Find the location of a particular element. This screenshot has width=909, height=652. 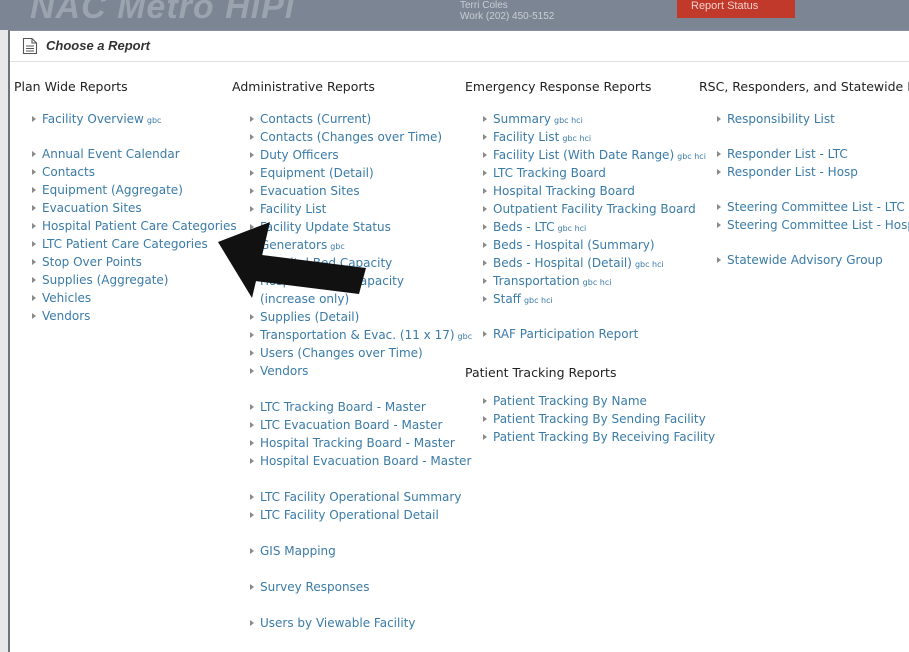

report-link-beds-ltc: Beds - LTC gbc hci is located at coordinates (534, 228).